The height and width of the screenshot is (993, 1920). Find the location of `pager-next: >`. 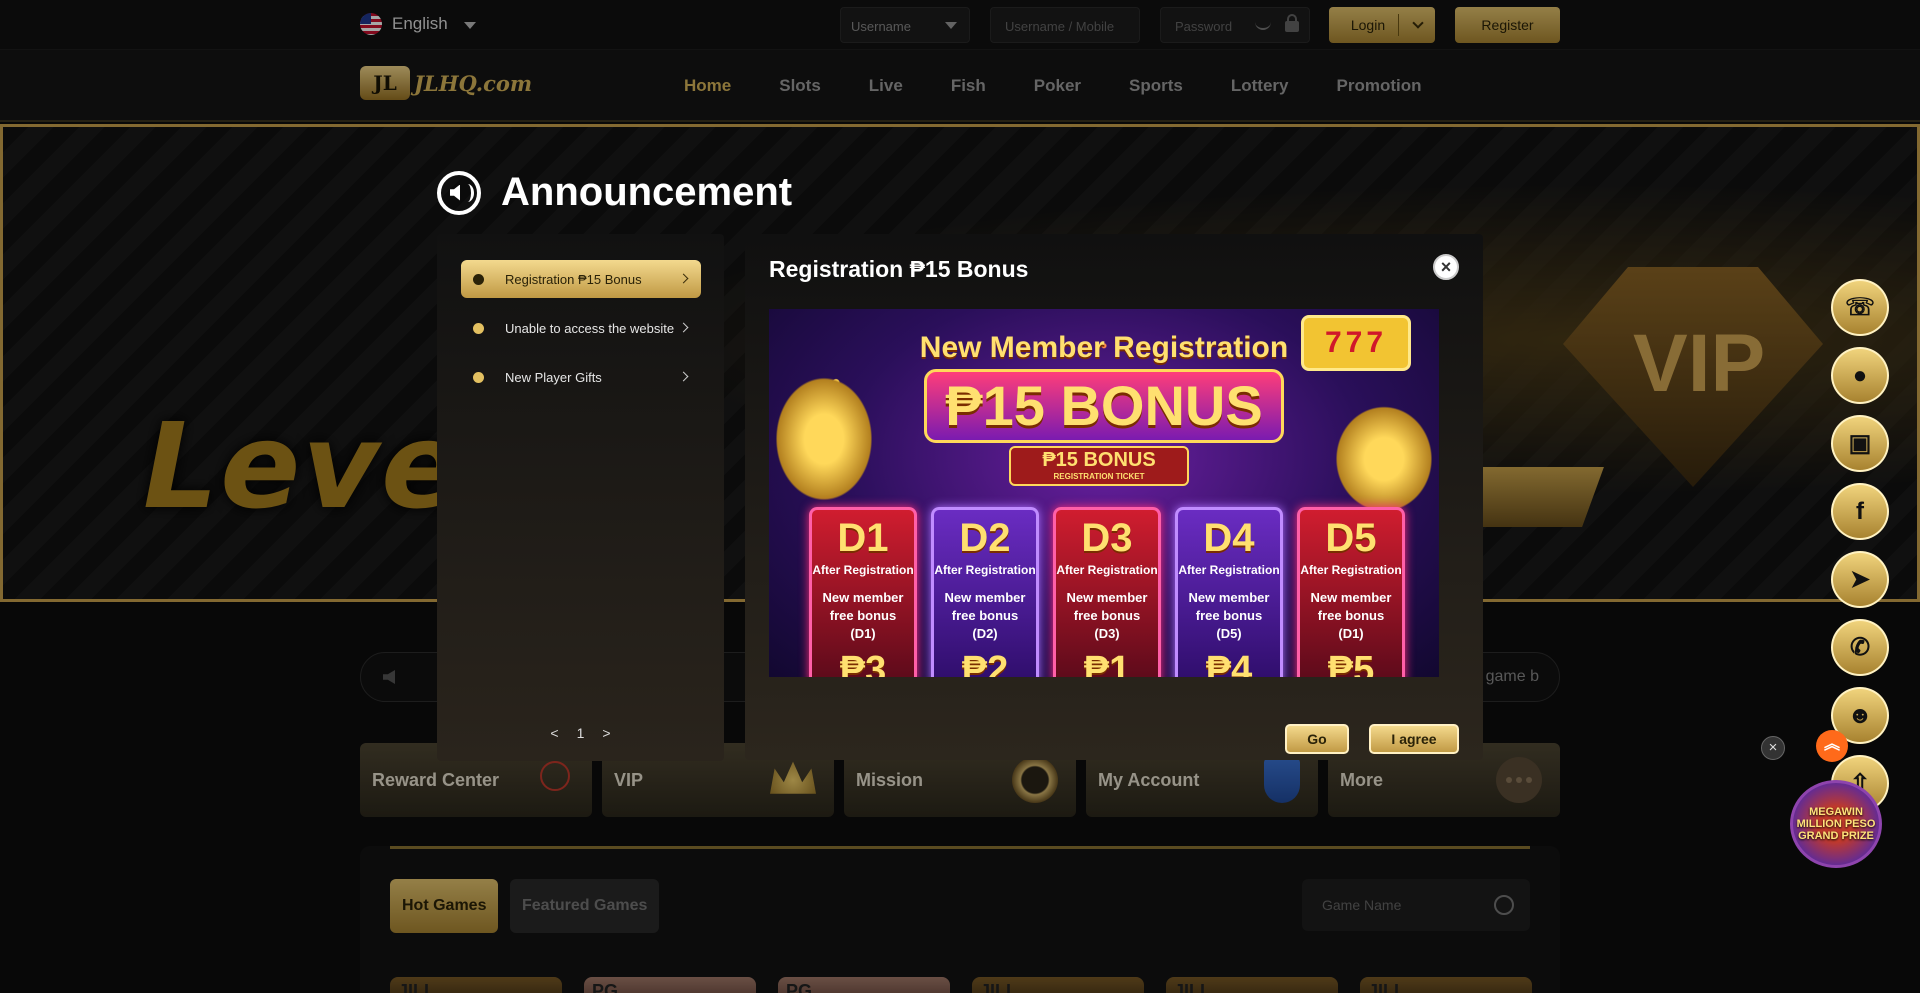

pager-next: > is located at coordinates (606, 733).